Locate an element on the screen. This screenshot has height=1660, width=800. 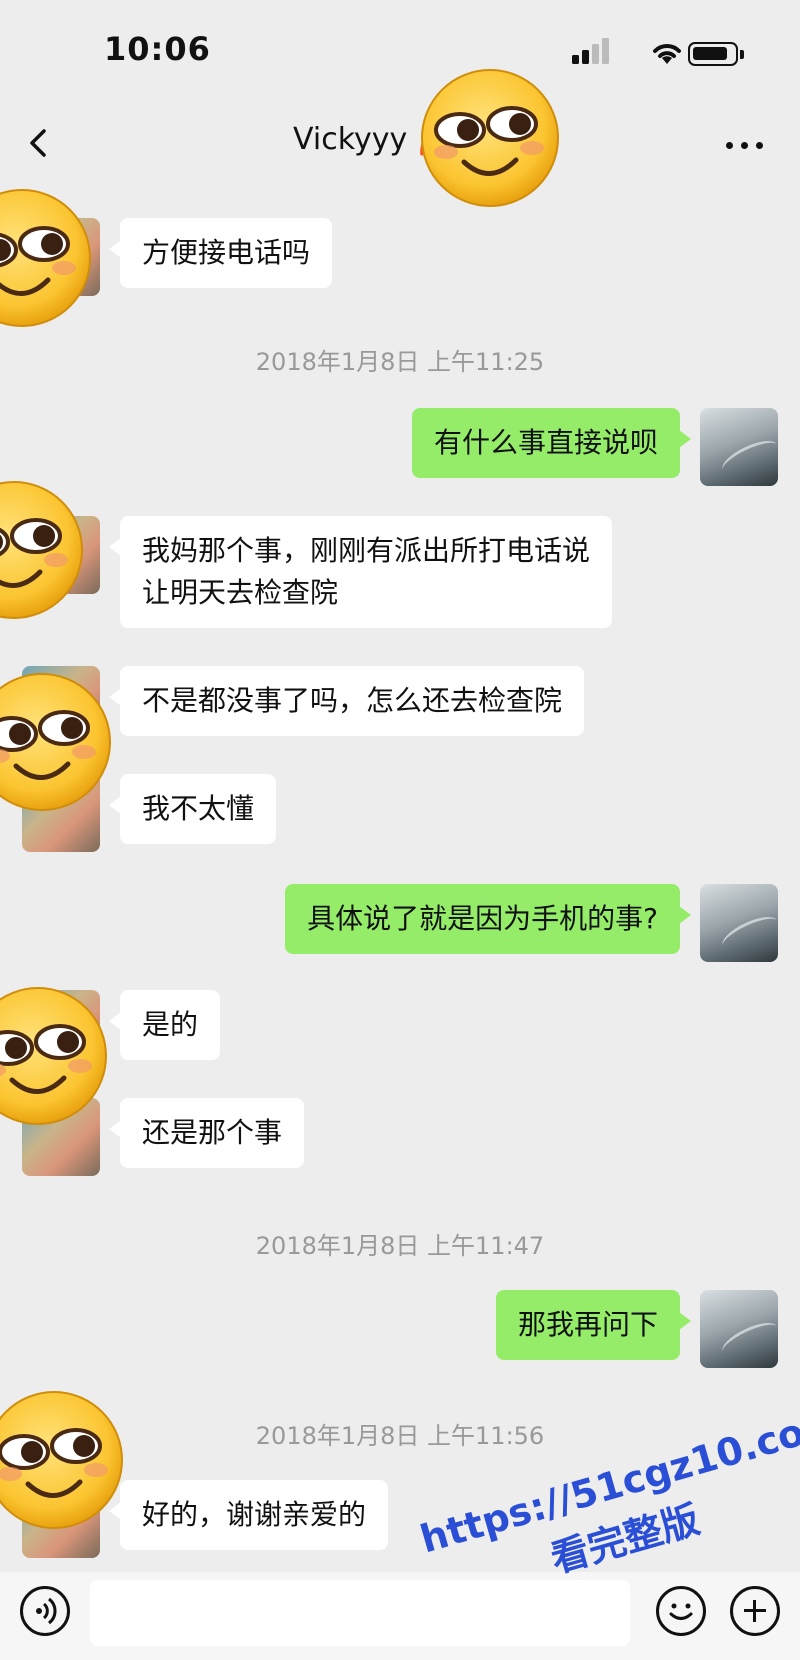
plus-button is located at coordinates (755, 1611).